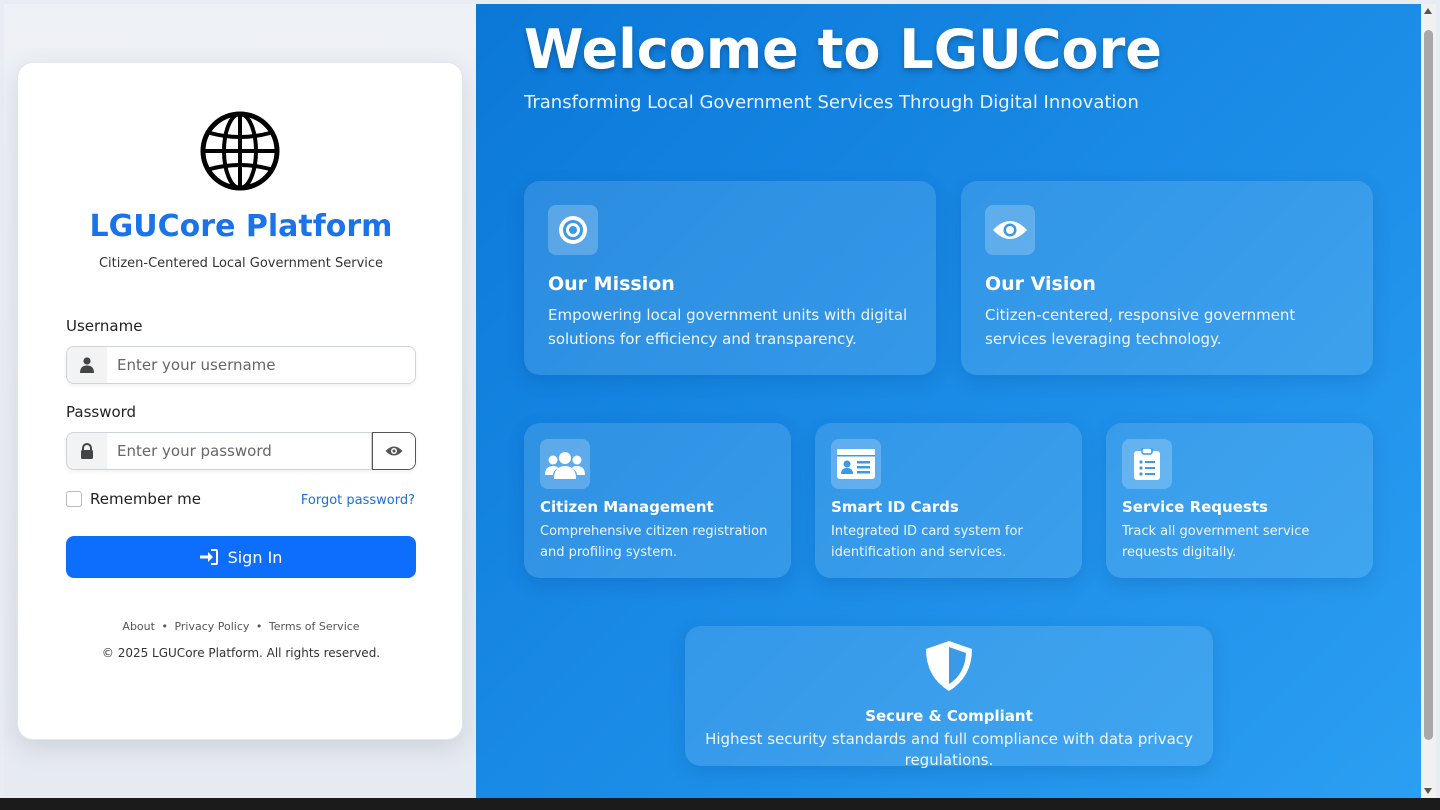  I want to click on vision-title: Our Vision, so click(1040, 284).